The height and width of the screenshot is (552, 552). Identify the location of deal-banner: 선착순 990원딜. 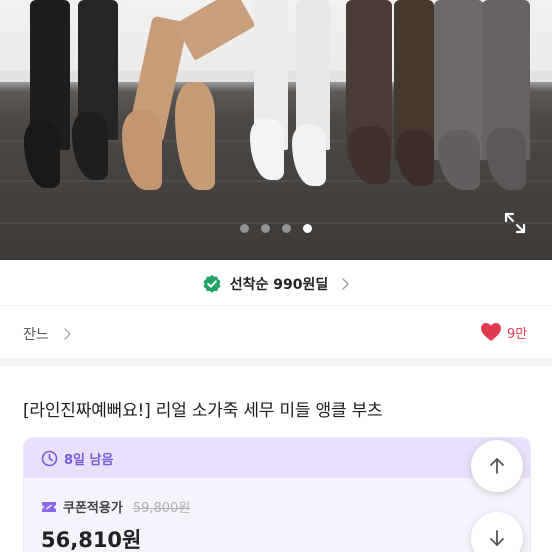
(276, 284).